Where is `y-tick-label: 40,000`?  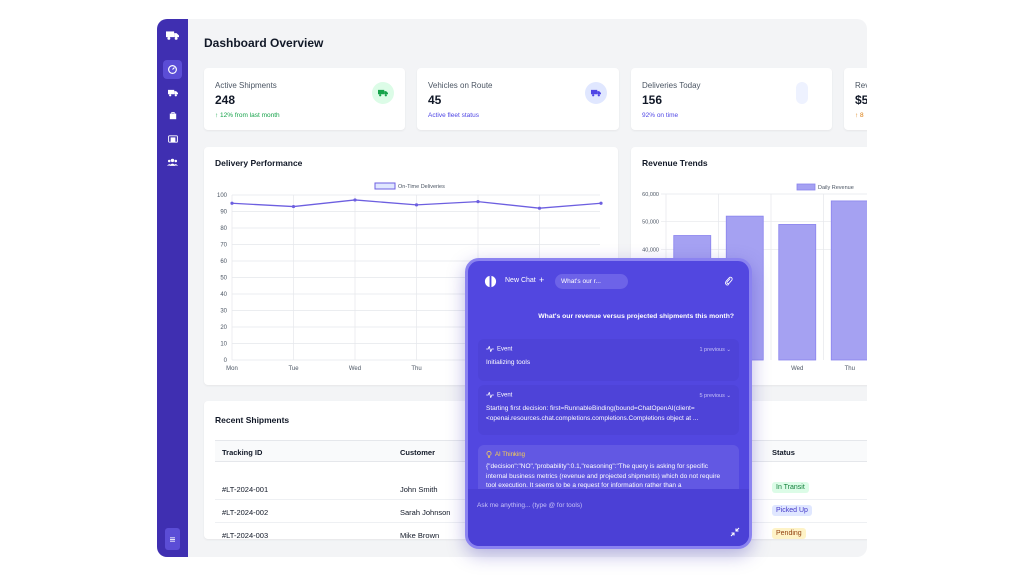
y-tick-label: 40,000 is located at coordinates (650, 250).